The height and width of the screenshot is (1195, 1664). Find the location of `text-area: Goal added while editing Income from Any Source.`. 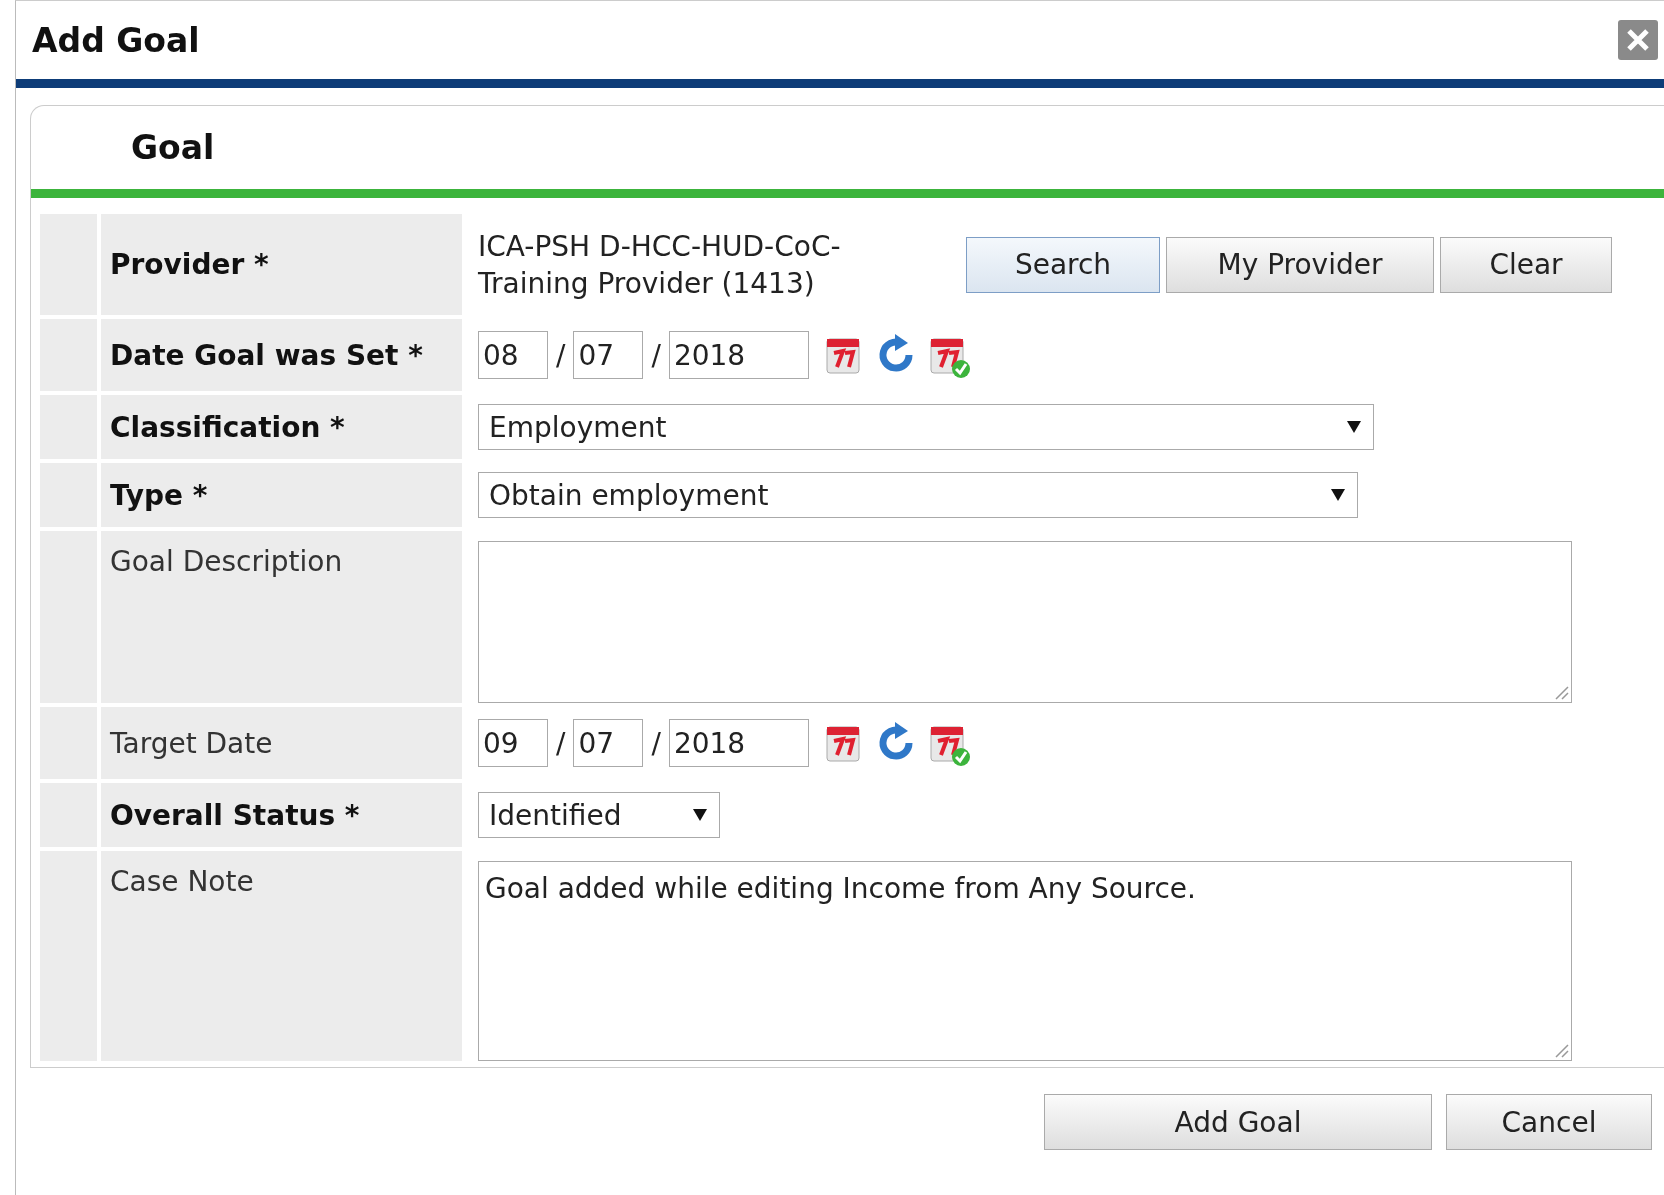

text-area: Goal added while editing Income from Any Source. is located at coordinates (1025, 961).